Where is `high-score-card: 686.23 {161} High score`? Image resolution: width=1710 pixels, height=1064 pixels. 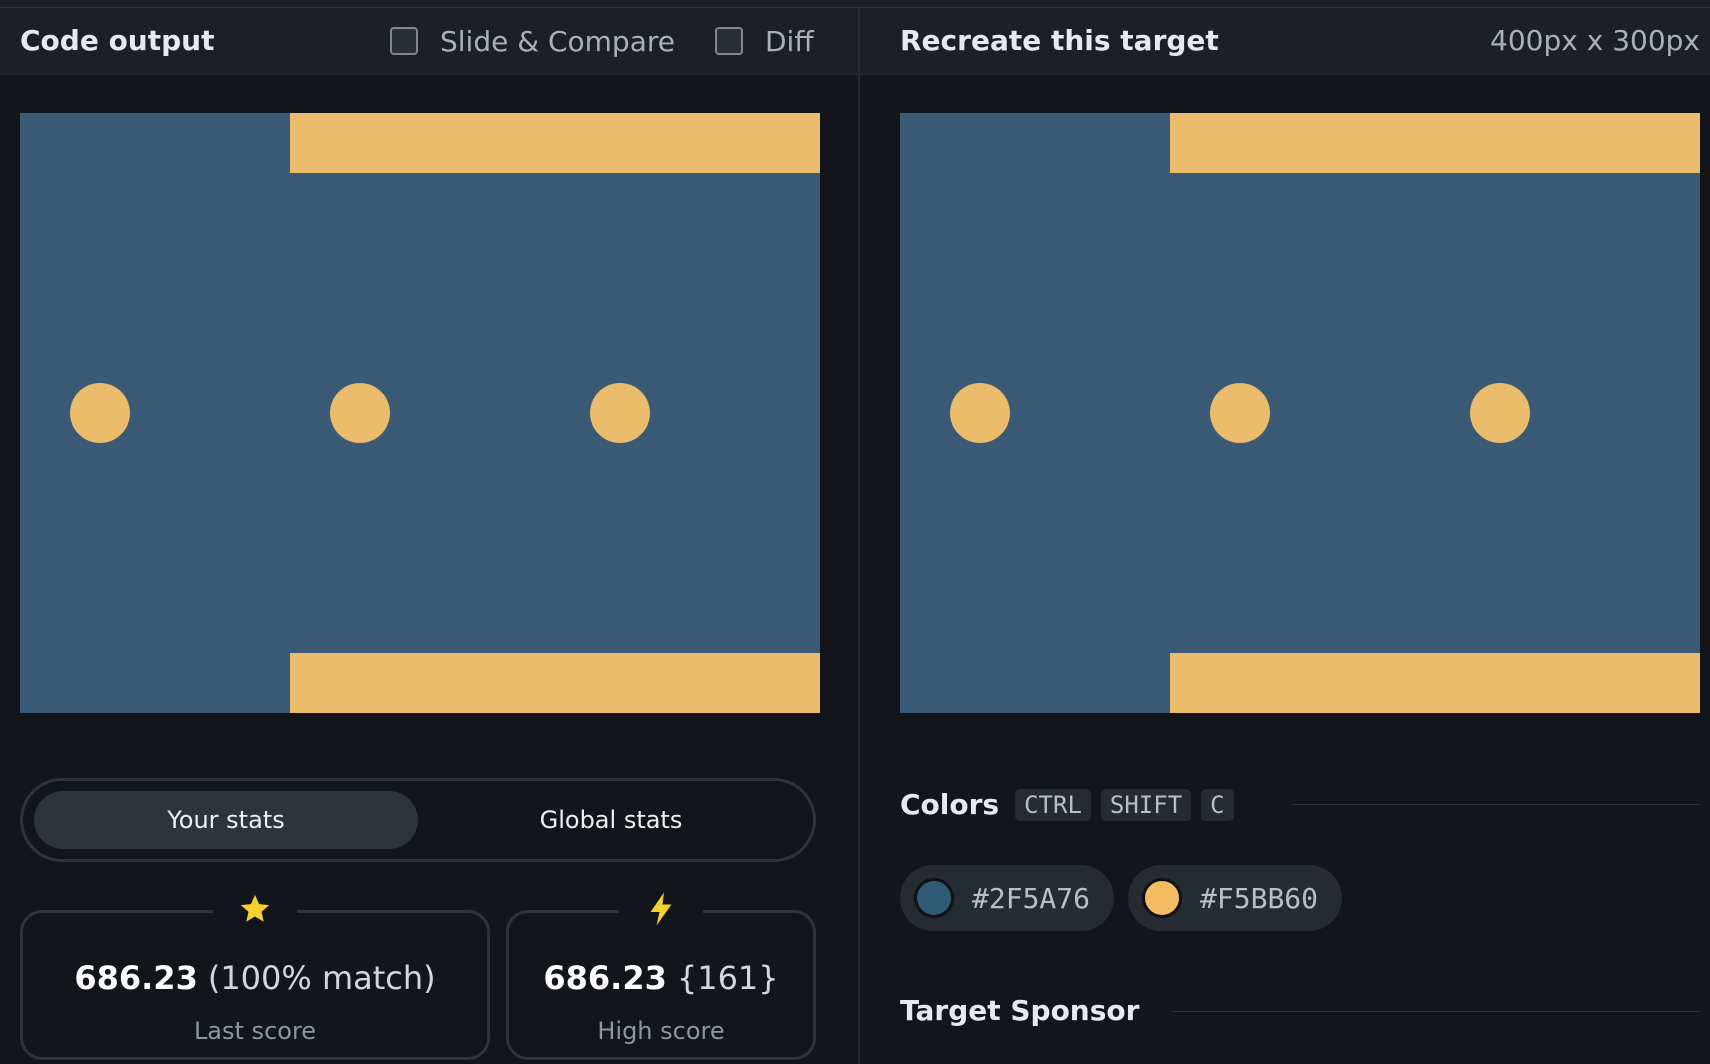 high-score-card: 686.23 {161} High score is located at coordinates (661, 973).